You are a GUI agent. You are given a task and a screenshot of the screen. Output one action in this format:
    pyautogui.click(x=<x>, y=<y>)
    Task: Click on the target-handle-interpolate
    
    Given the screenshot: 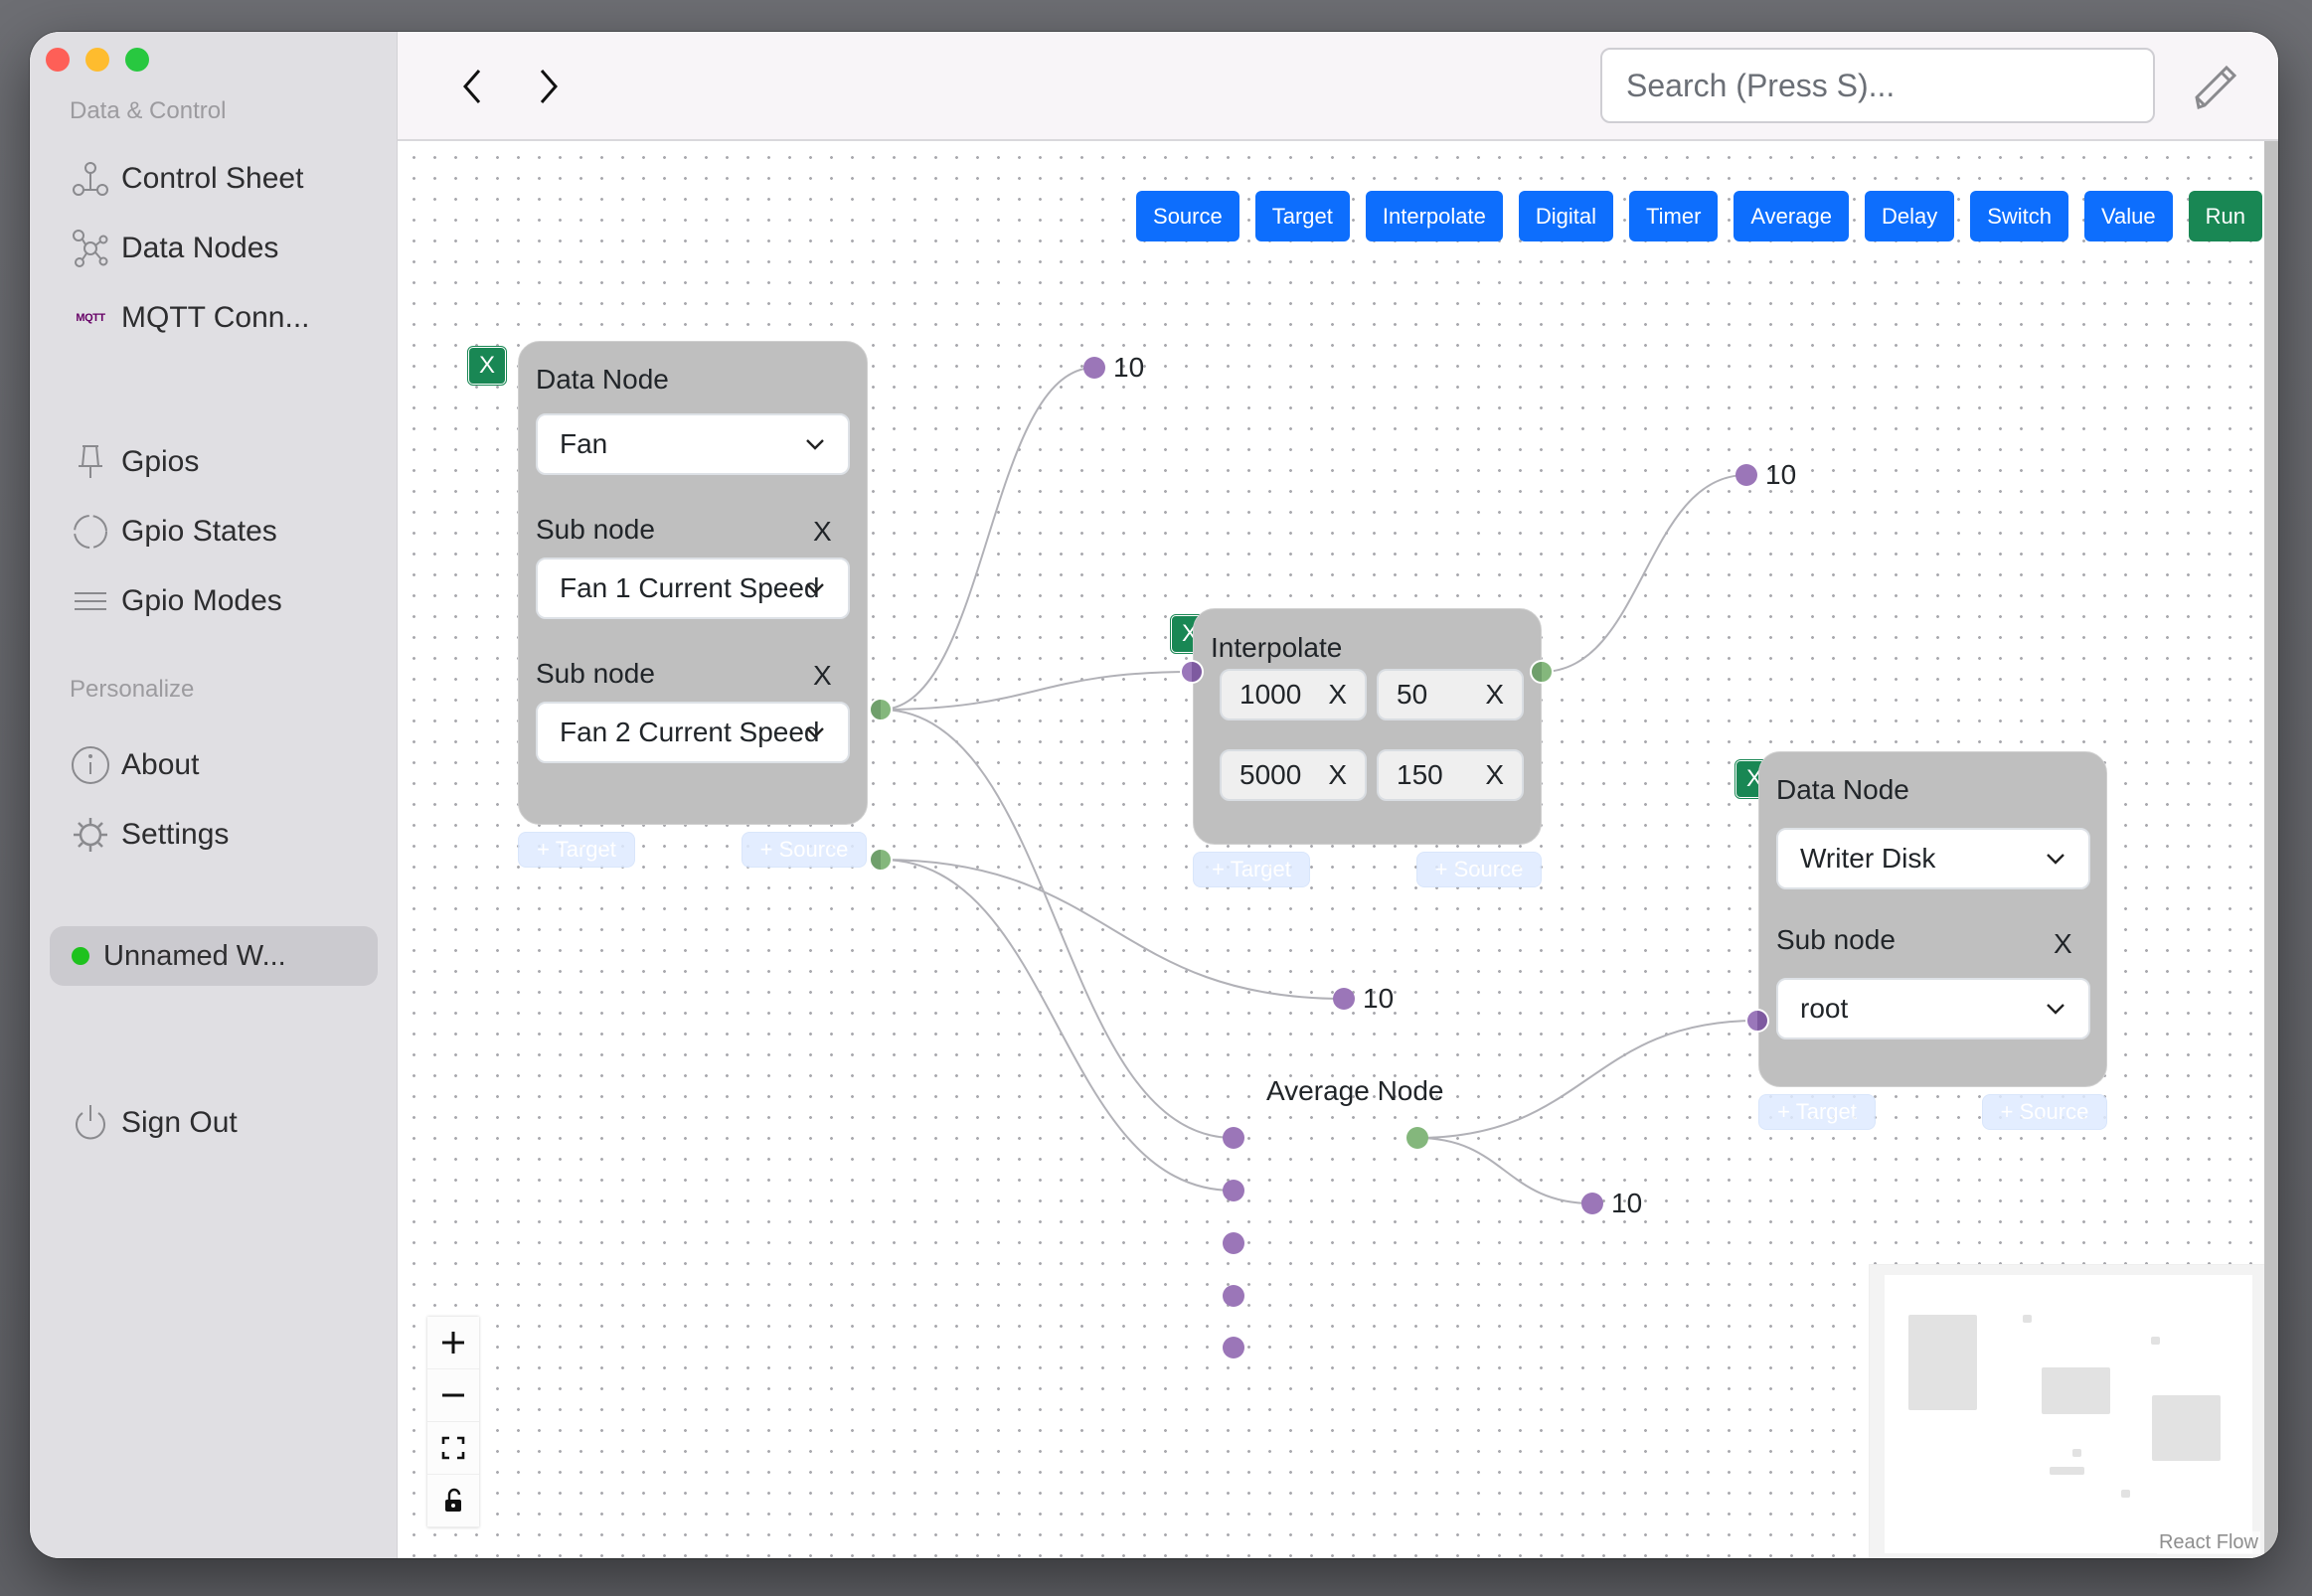 What is the action you would take?
    pyautogui.click(x=1192, y=672)
    